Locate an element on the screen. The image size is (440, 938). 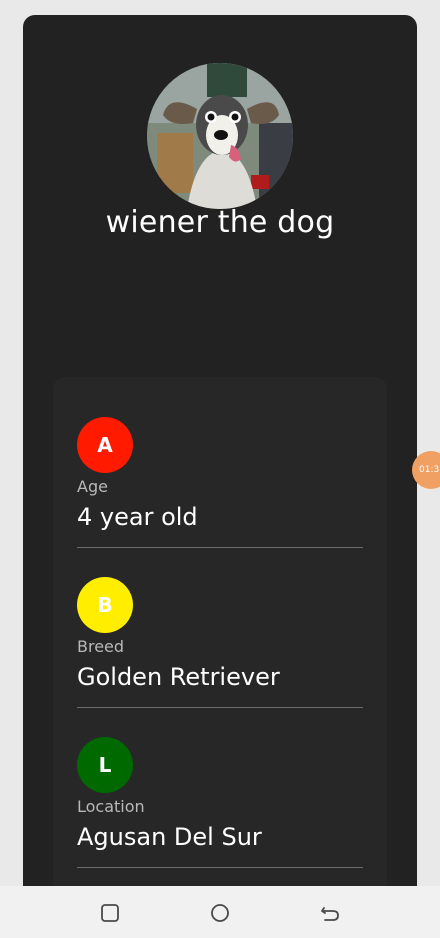
age-value: 4 year old is located at coordinates (137, 517).